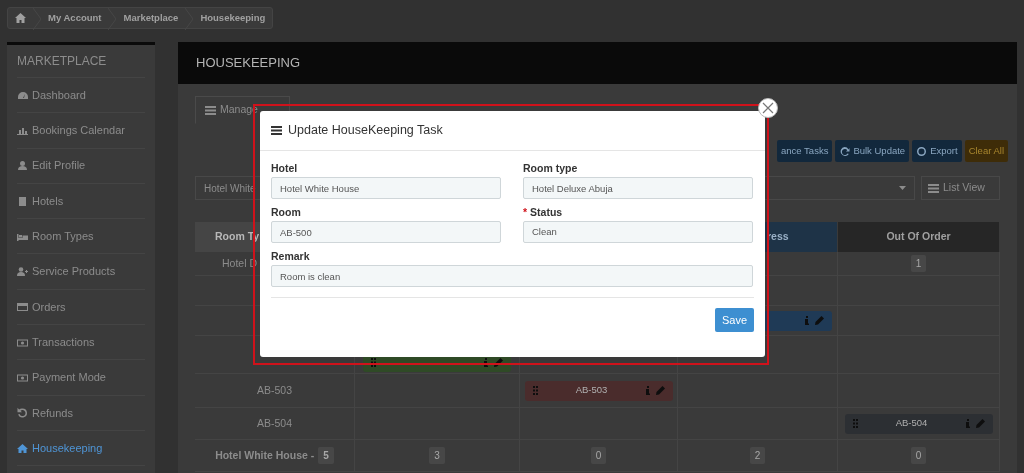 The height and width of the screenshot is (473, 1024). What do you see at coordinates (22, 272) in the screenshot?
I see `people-icon` at bounding box center [22, 272].